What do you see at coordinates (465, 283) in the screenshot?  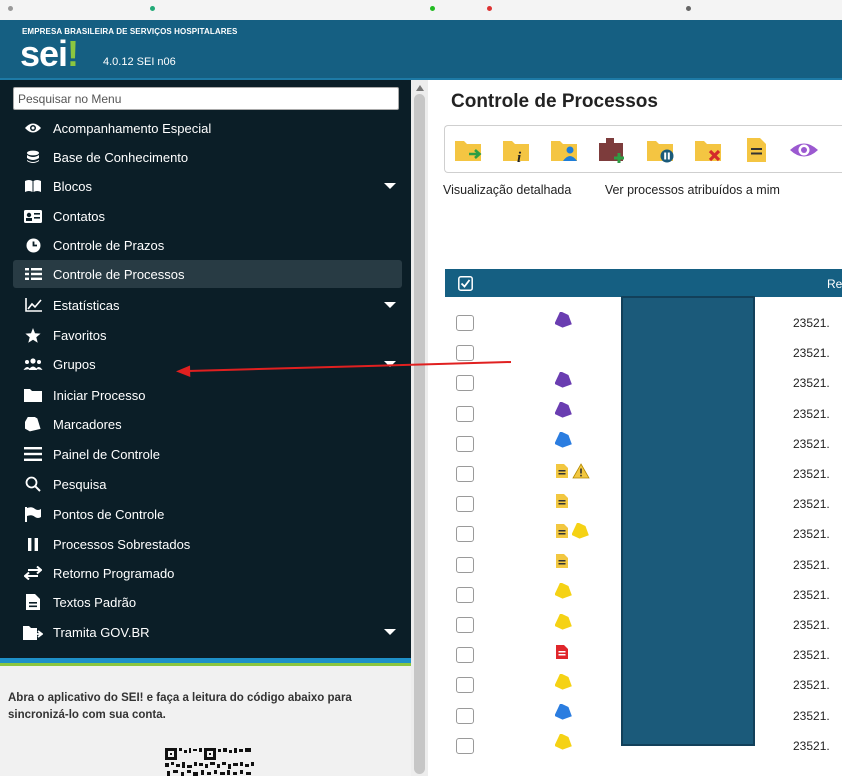 I see `select-all-checkbox` at bounding box center [465, 283].